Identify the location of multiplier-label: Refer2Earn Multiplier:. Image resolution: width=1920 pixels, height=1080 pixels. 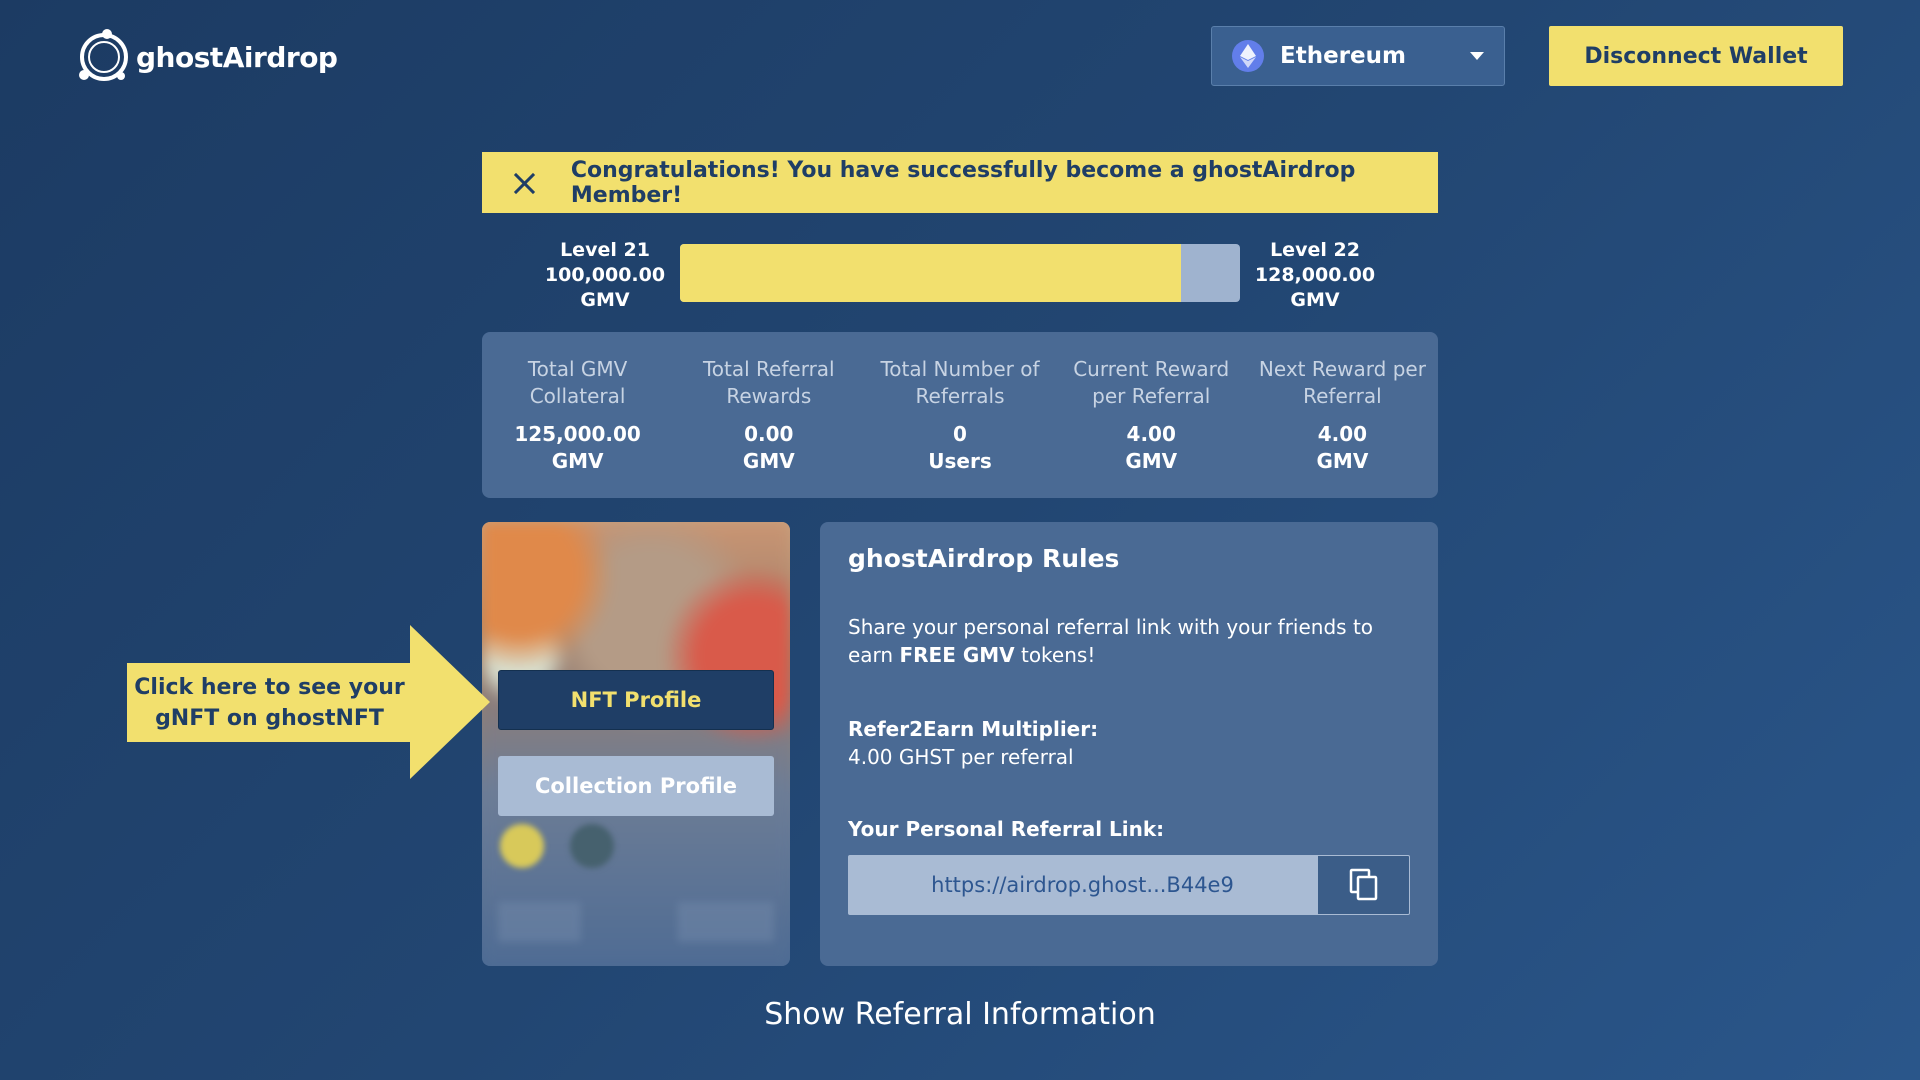
(973, 729).